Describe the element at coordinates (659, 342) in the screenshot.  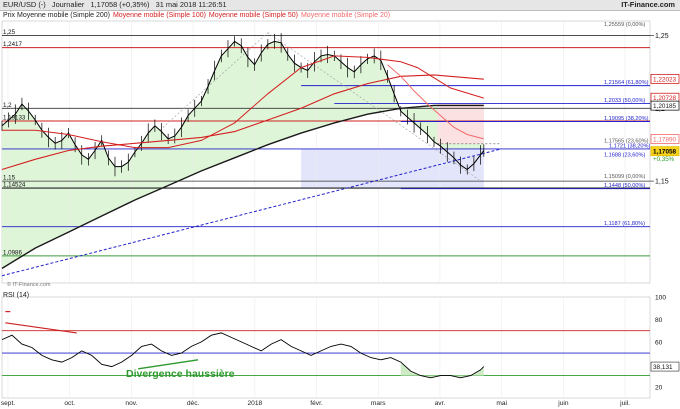
I see `rsi-tick-label: 60` at that location.